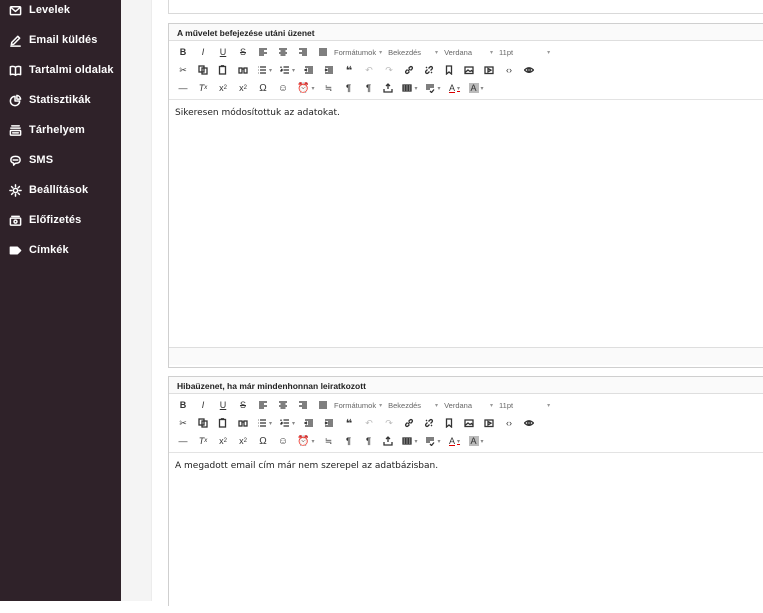 Image resolution: width=763 pixels, height=613 pixels. Describe the element at coordinates (449, 70) in the screenshot. I see `bookmark-icon` at that location.